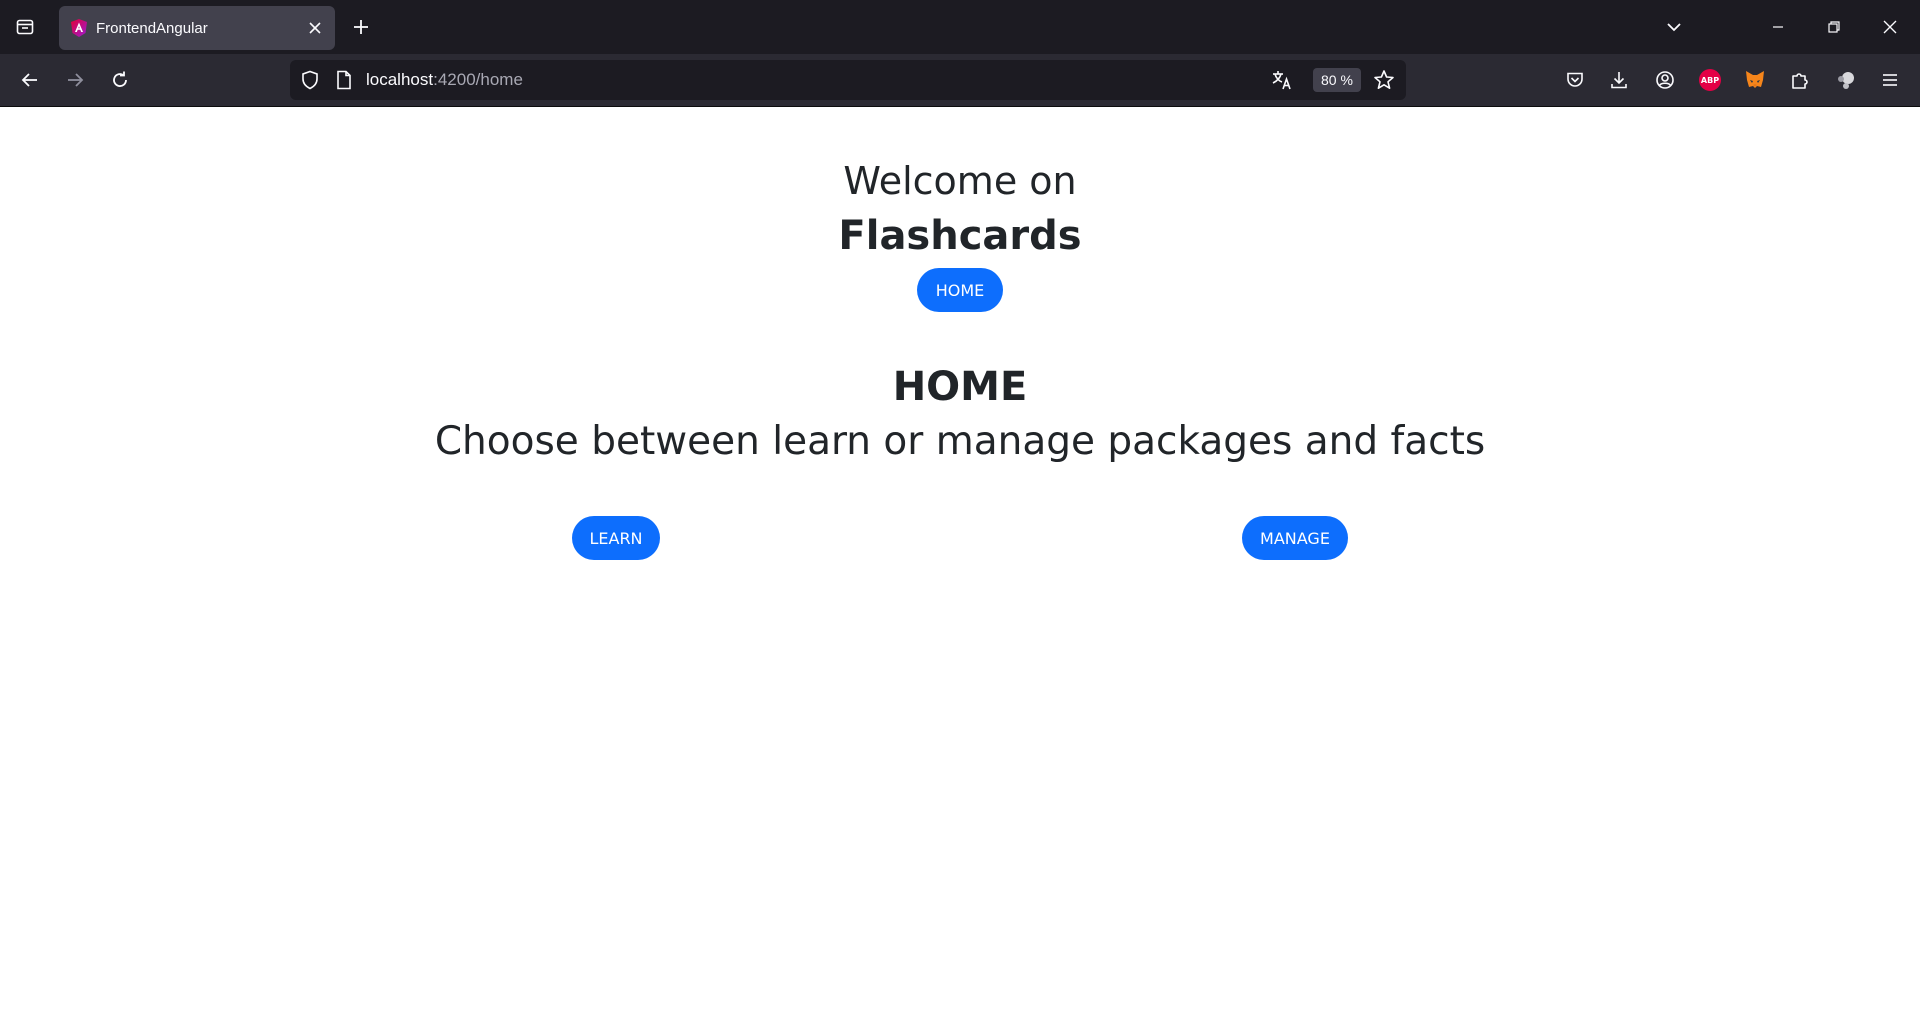  What do you see at coordinates (960, 181) in the screenshot?
I see `welcome-heading: Welcome on` at bounding box center [960, 181].